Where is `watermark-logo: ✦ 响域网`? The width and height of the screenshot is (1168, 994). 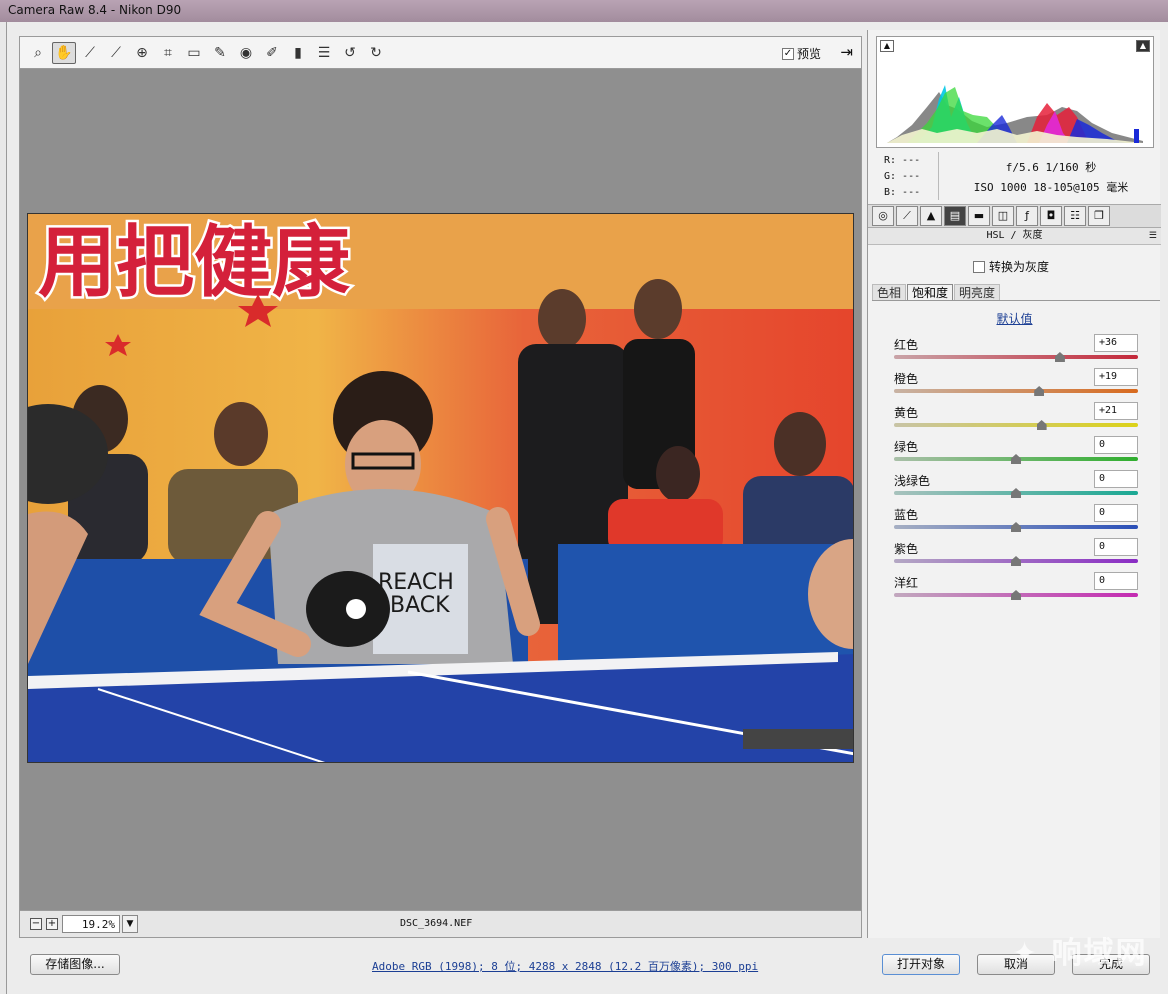
watermark-logo: ✦ 响域网 is located at coordinates (1080, 953).